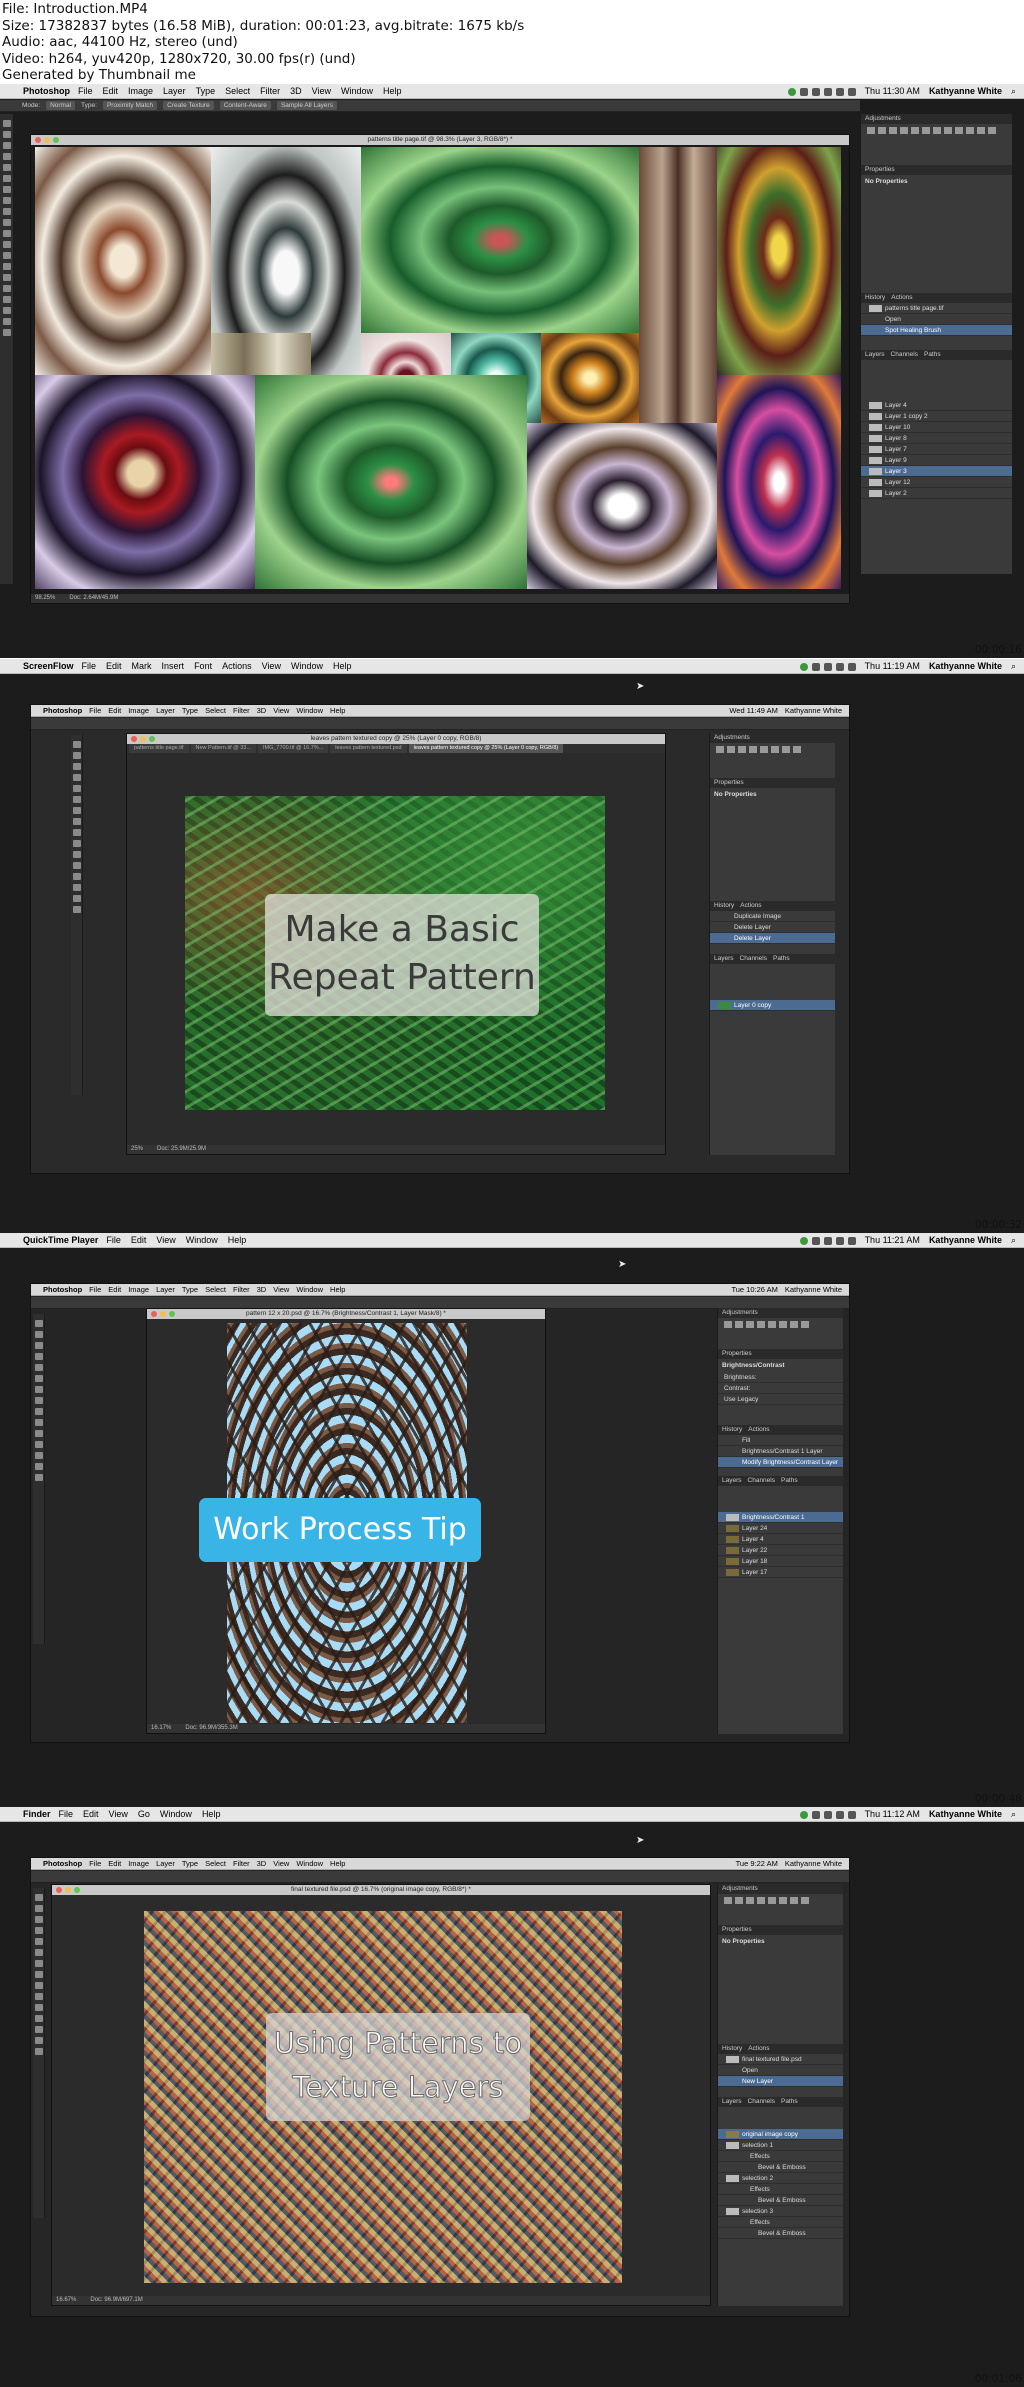 This screenshot has height=2387, width=1024. Describe the element at coordinates (827, 666) in the screenshot. I see `wifi-icon` at that location.